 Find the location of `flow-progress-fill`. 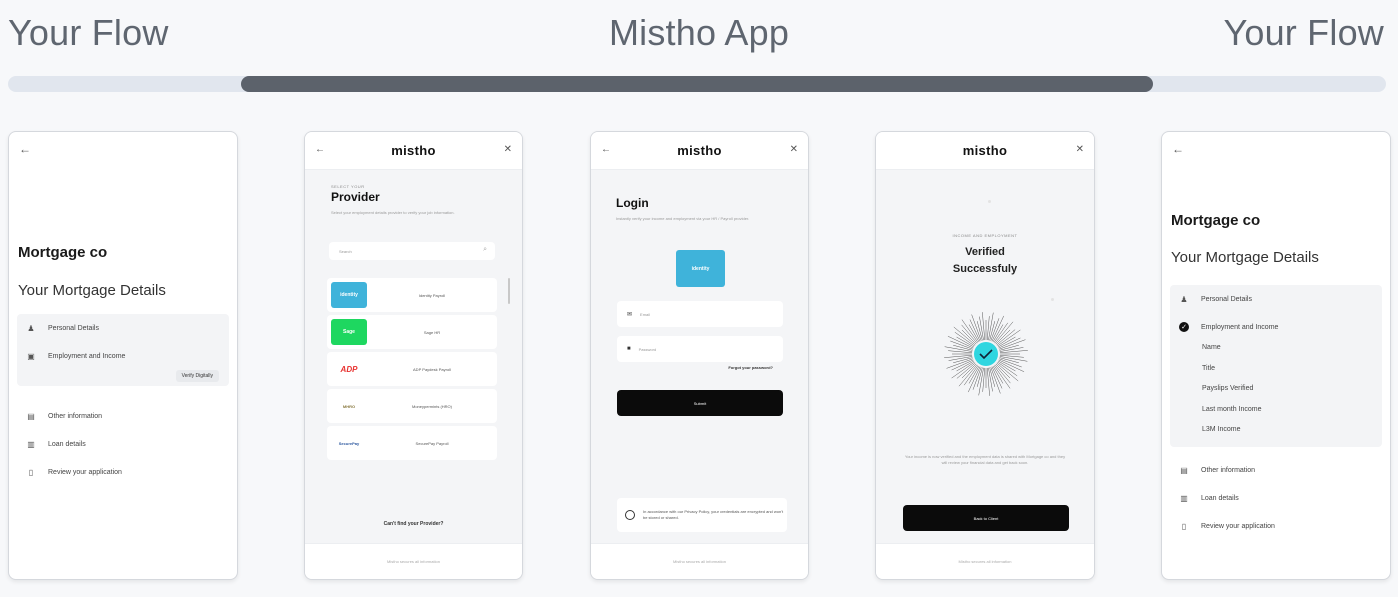

flow-progress-fill is located at coordinates (697, 84).